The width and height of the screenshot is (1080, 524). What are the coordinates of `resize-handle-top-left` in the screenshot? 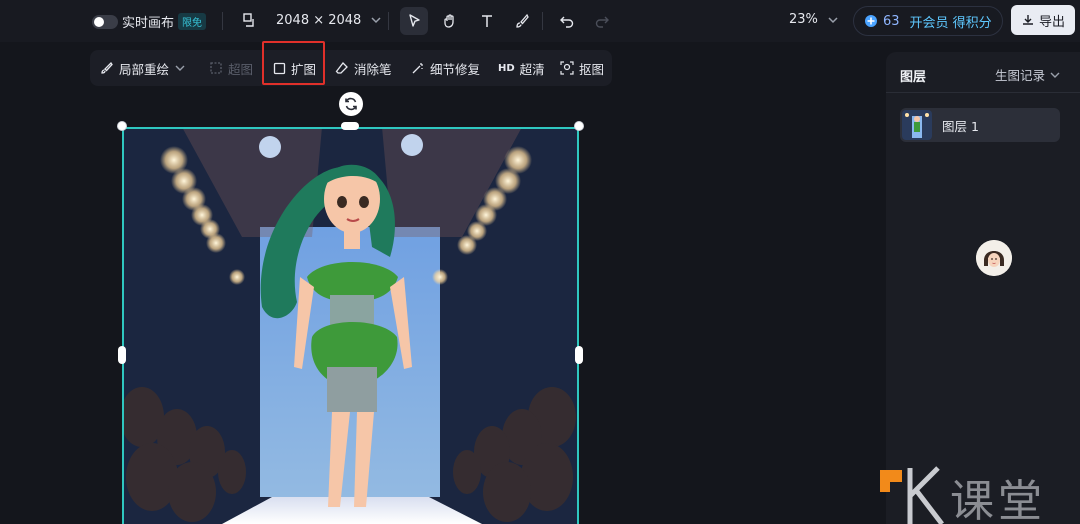 It's located at (122, 126).